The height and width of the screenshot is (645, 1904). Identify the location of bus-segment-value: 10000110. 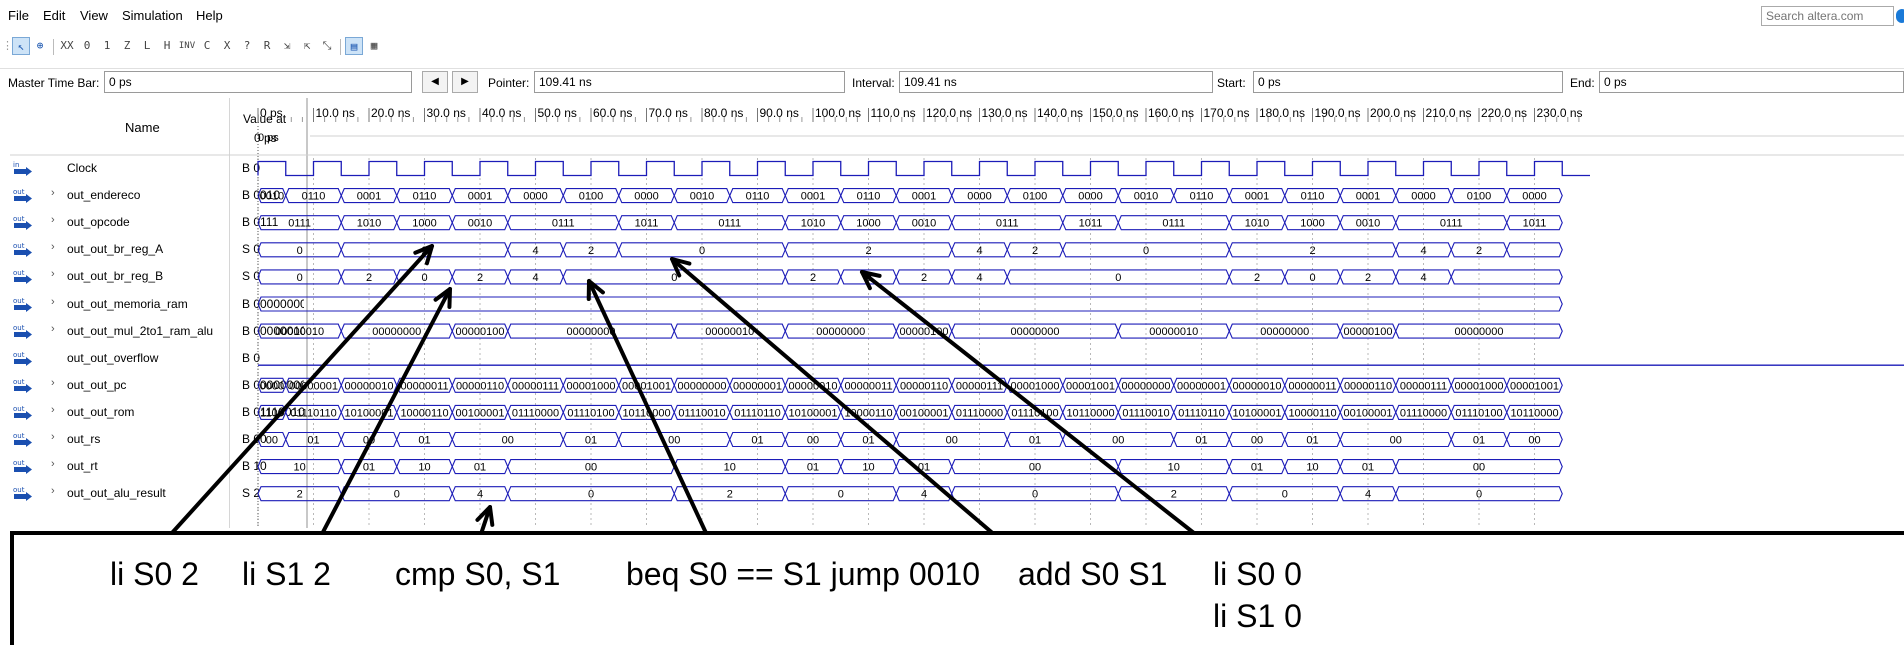
(1312, 413).